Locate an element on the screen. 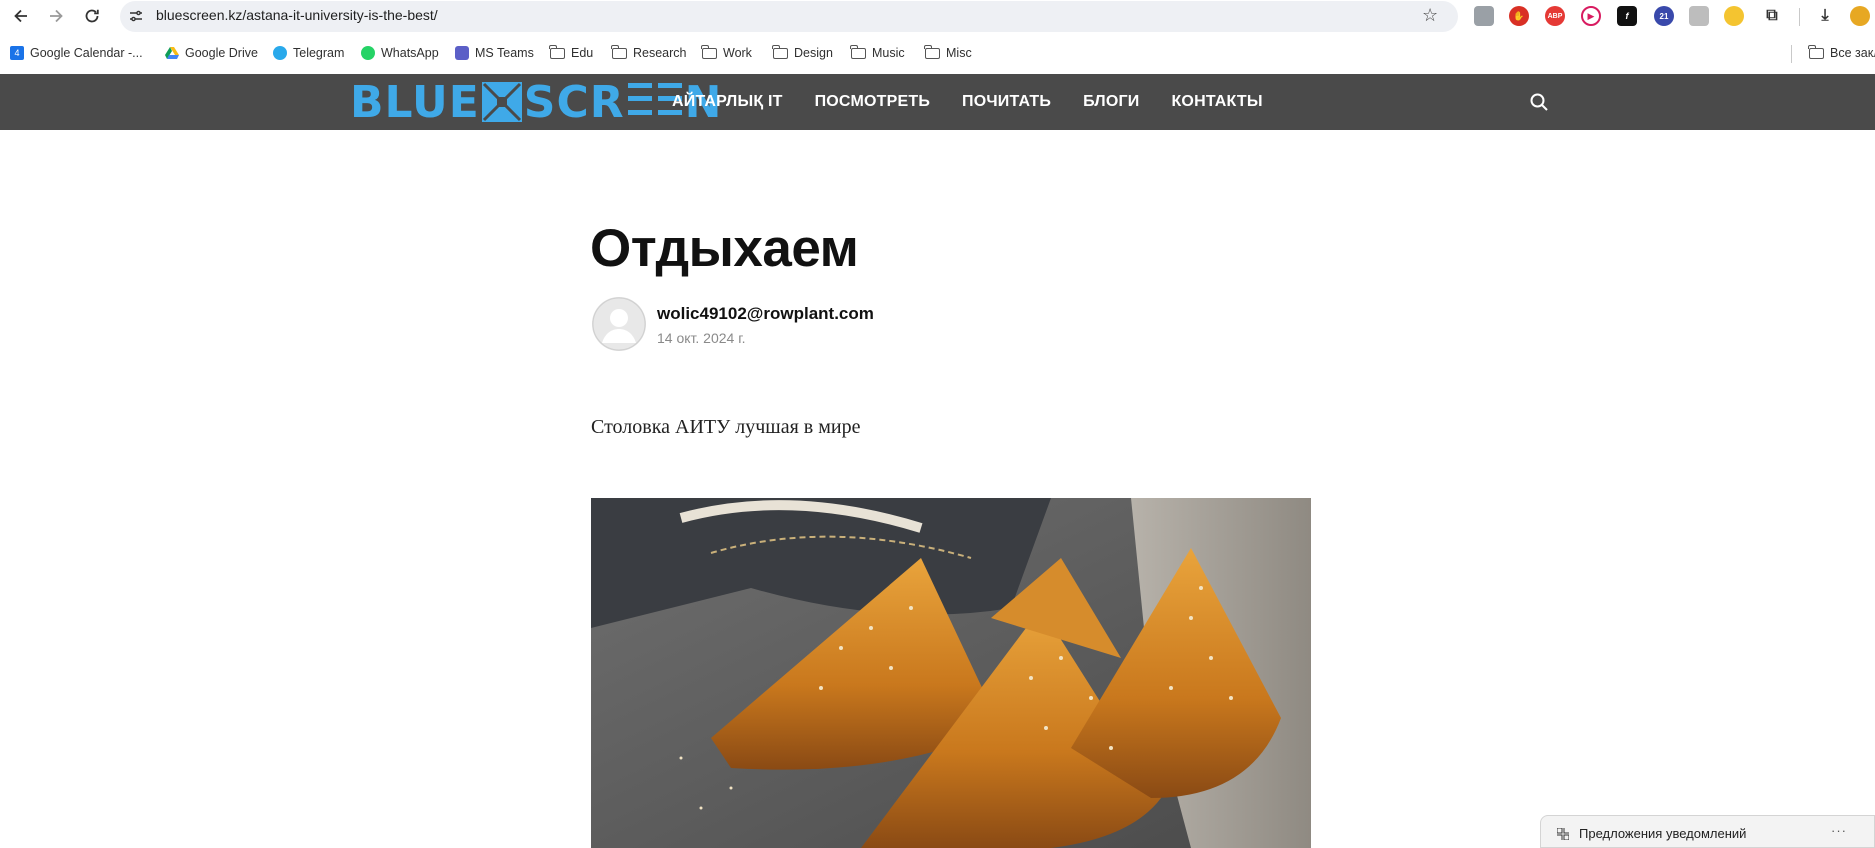 Image resolution: width=1875 pixels, height=848 pixels. menu-item-blogs: БЛОГИ is located at coordinates (1111, 102).